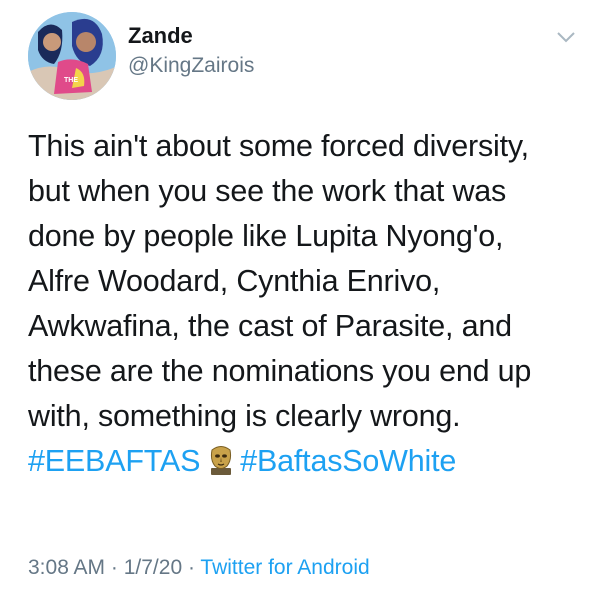 Image resolution: width=592 pixels, height=600 pixels. I want to click on tweet-meta: 3:08 AM · 1/7/20 · Twitter for Android, so click(199, 568).